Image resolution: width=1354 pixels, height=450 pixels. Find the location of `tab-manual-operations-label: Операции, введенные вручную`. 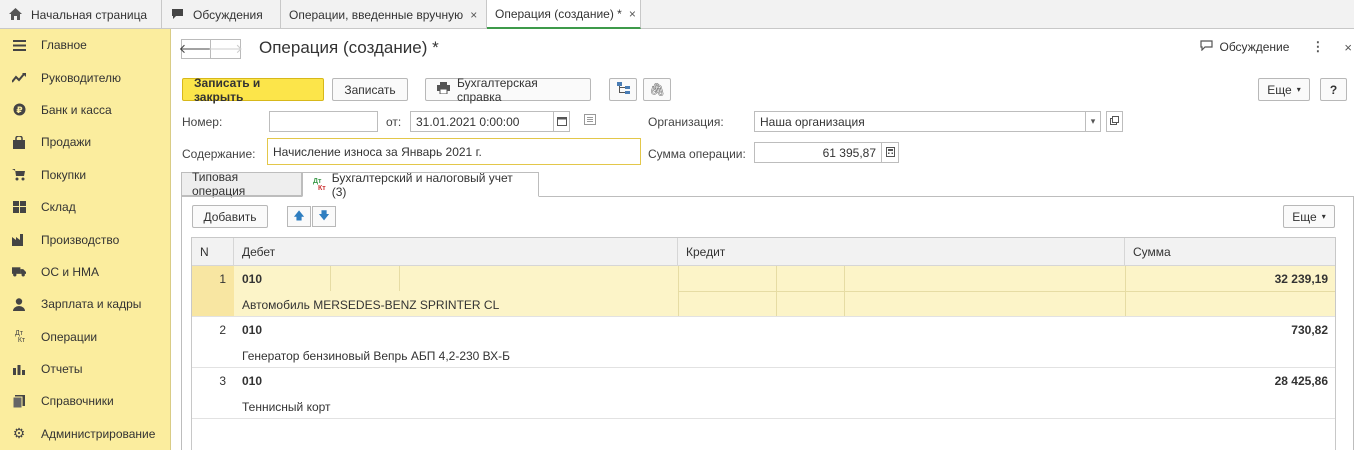

tab-manual-operations-label: Операции, введенные вручную is located at coordinates (376, 14).